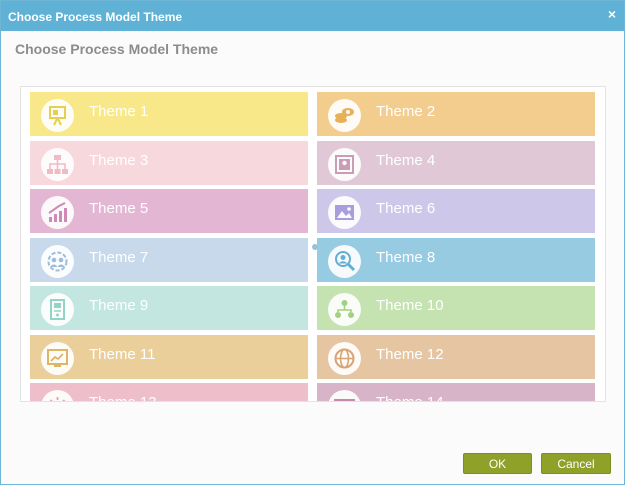 The width and height of the screenshot is (625, 485). What do you see at coordinates (122, 354) in the screenshot?
I see `theme-label: Theme 11` at bounding box center [122, 354].